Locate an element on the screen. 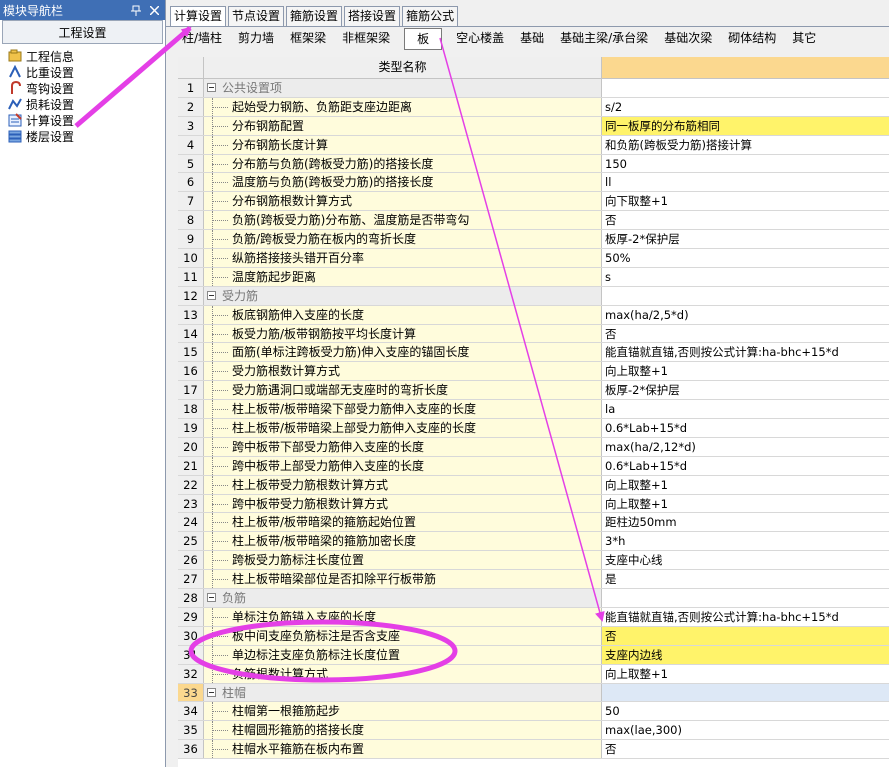 This screenshot has height=767, width=889. grid-row: 2 起始受力钢筋、负筋距支座边距离 s/2 is located at coordinates (533, 107).